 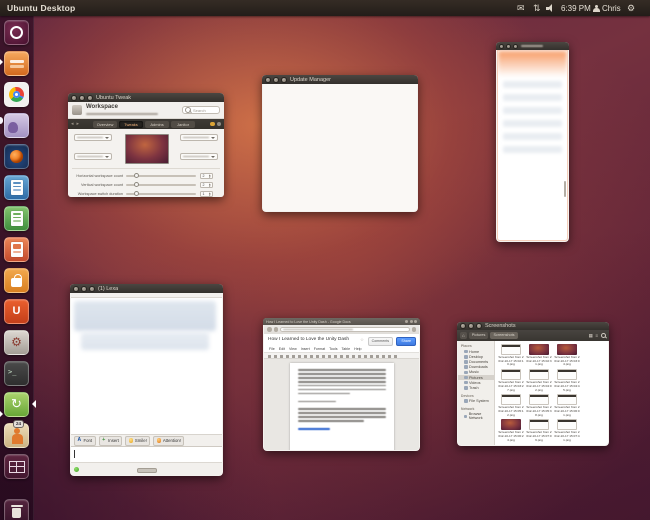 What do you see at coordinates (406, 341) in the screenshot?
I see `share-button: Share` at bounding box center [406, 341].